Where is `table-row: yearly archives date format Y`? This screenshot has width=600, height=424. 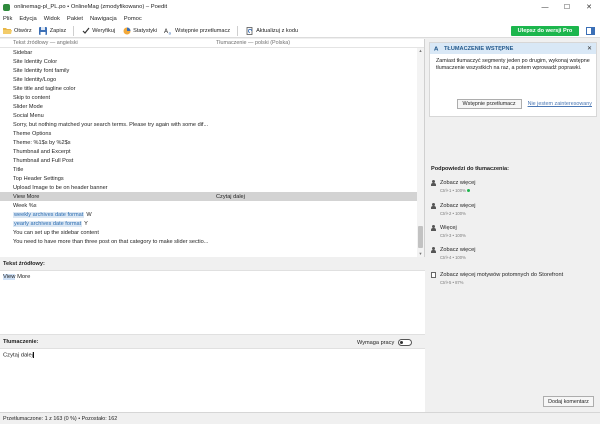 table-row: yearly archives date format Y is located at coordinates (212, 223).